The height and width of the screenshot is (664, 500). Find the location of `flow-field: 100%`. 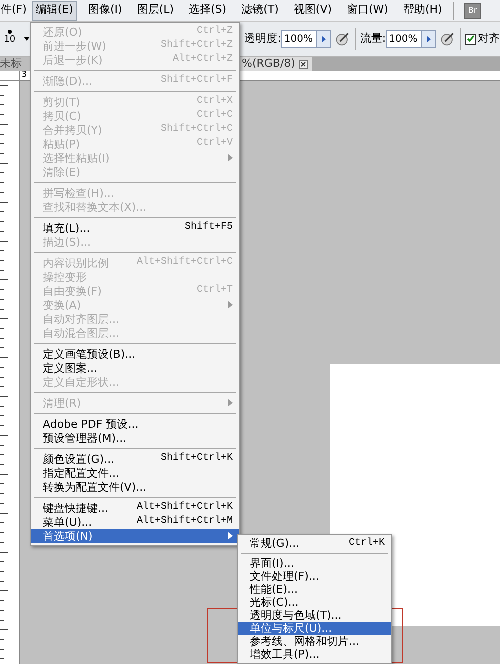

flow-field: 100% is located at coordinates (404, 39).